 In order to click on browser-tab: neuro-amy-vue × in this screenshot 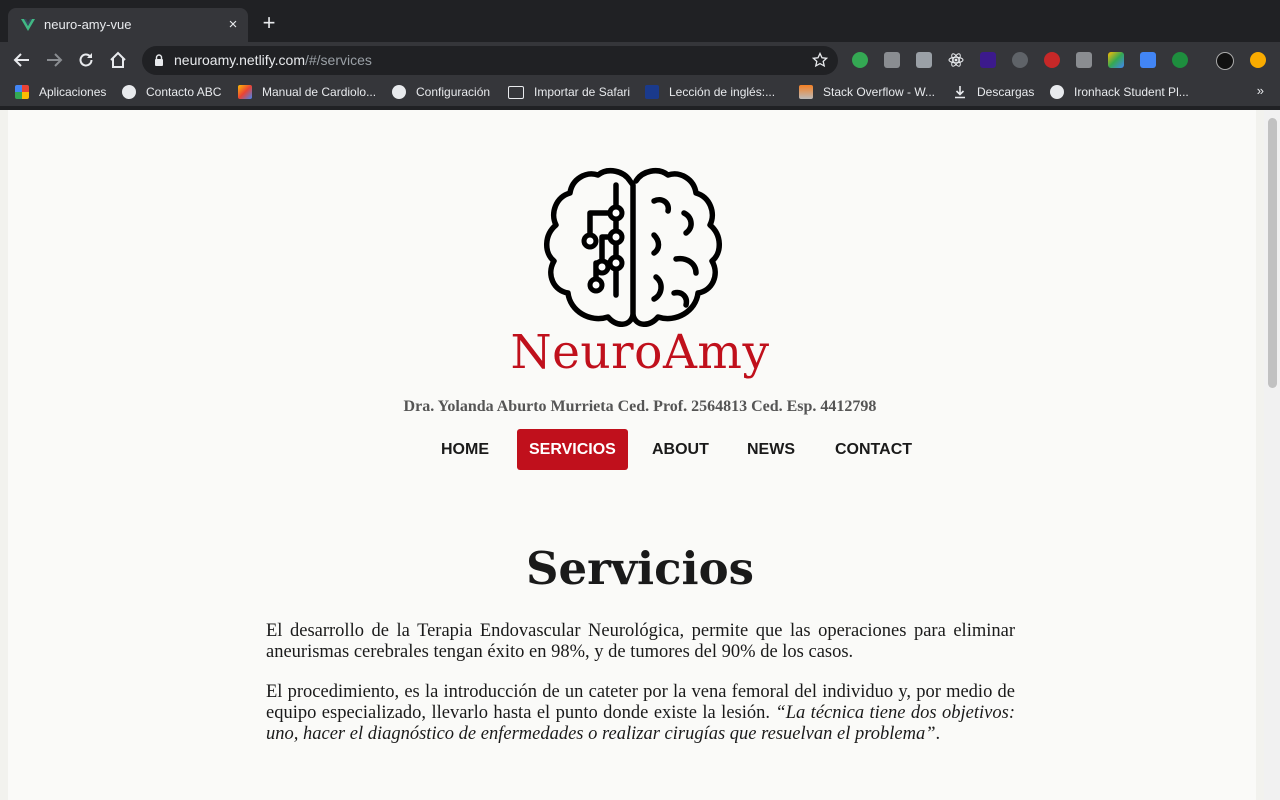, I will do `click(128, 25)`.